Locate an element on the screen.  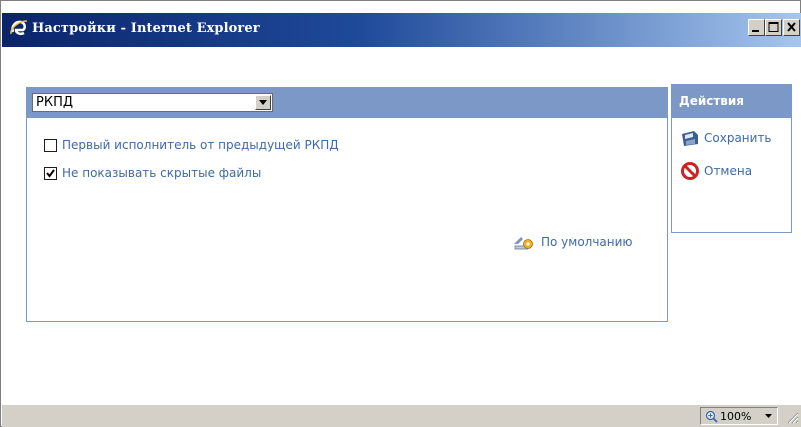
save-icon is located at coordinates (690, 138).